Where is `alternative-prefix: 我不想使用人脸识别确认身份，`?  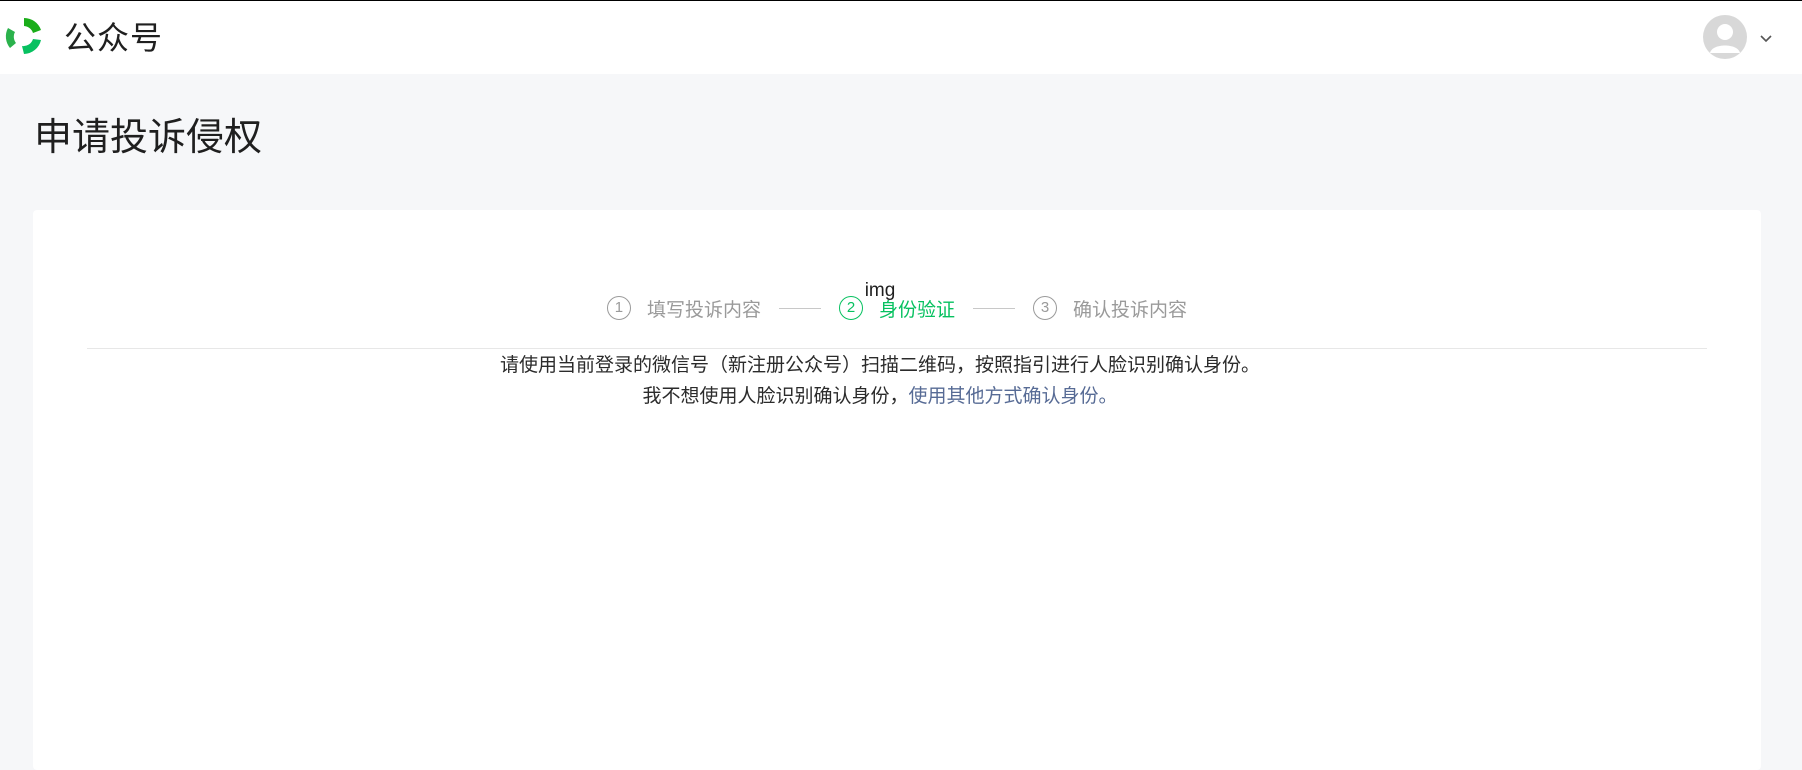 alternative-prefix: 我不想使用人脸识别确认身份， is located at coordinates (775, 396).